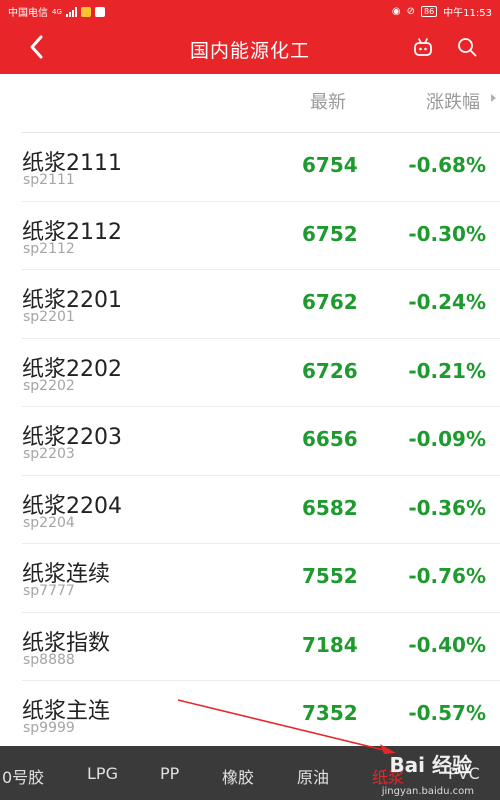 The height and width of the screenshot is (800, 500). What do you see at coordinates (261, 578) in the screenshot?
I see `quote-row: 纸浆连续 sp7777 7552 -0.76%` at bounding box center [261, 578].